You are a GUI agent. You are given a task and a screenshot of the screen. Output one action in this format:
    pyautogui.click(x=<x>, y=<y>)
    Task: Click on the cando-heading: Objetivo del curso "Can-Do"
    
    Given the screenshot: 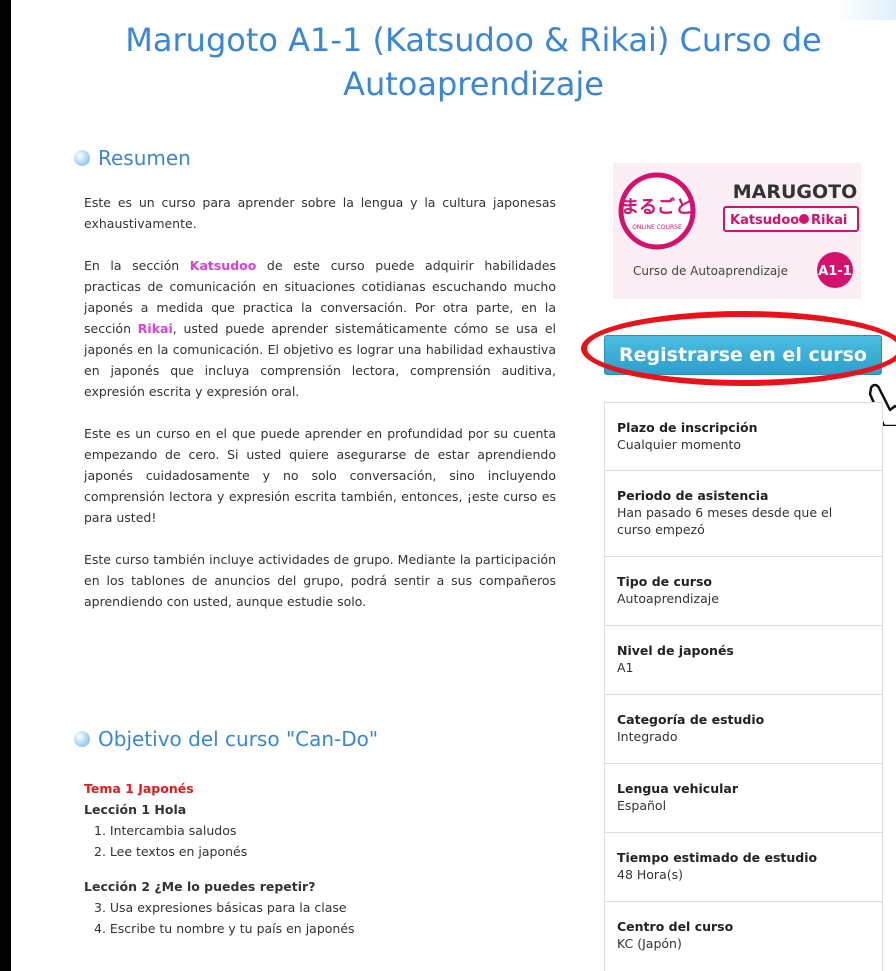 What is the action you would take?
    pyautogui.click(x=226, y=739)
    